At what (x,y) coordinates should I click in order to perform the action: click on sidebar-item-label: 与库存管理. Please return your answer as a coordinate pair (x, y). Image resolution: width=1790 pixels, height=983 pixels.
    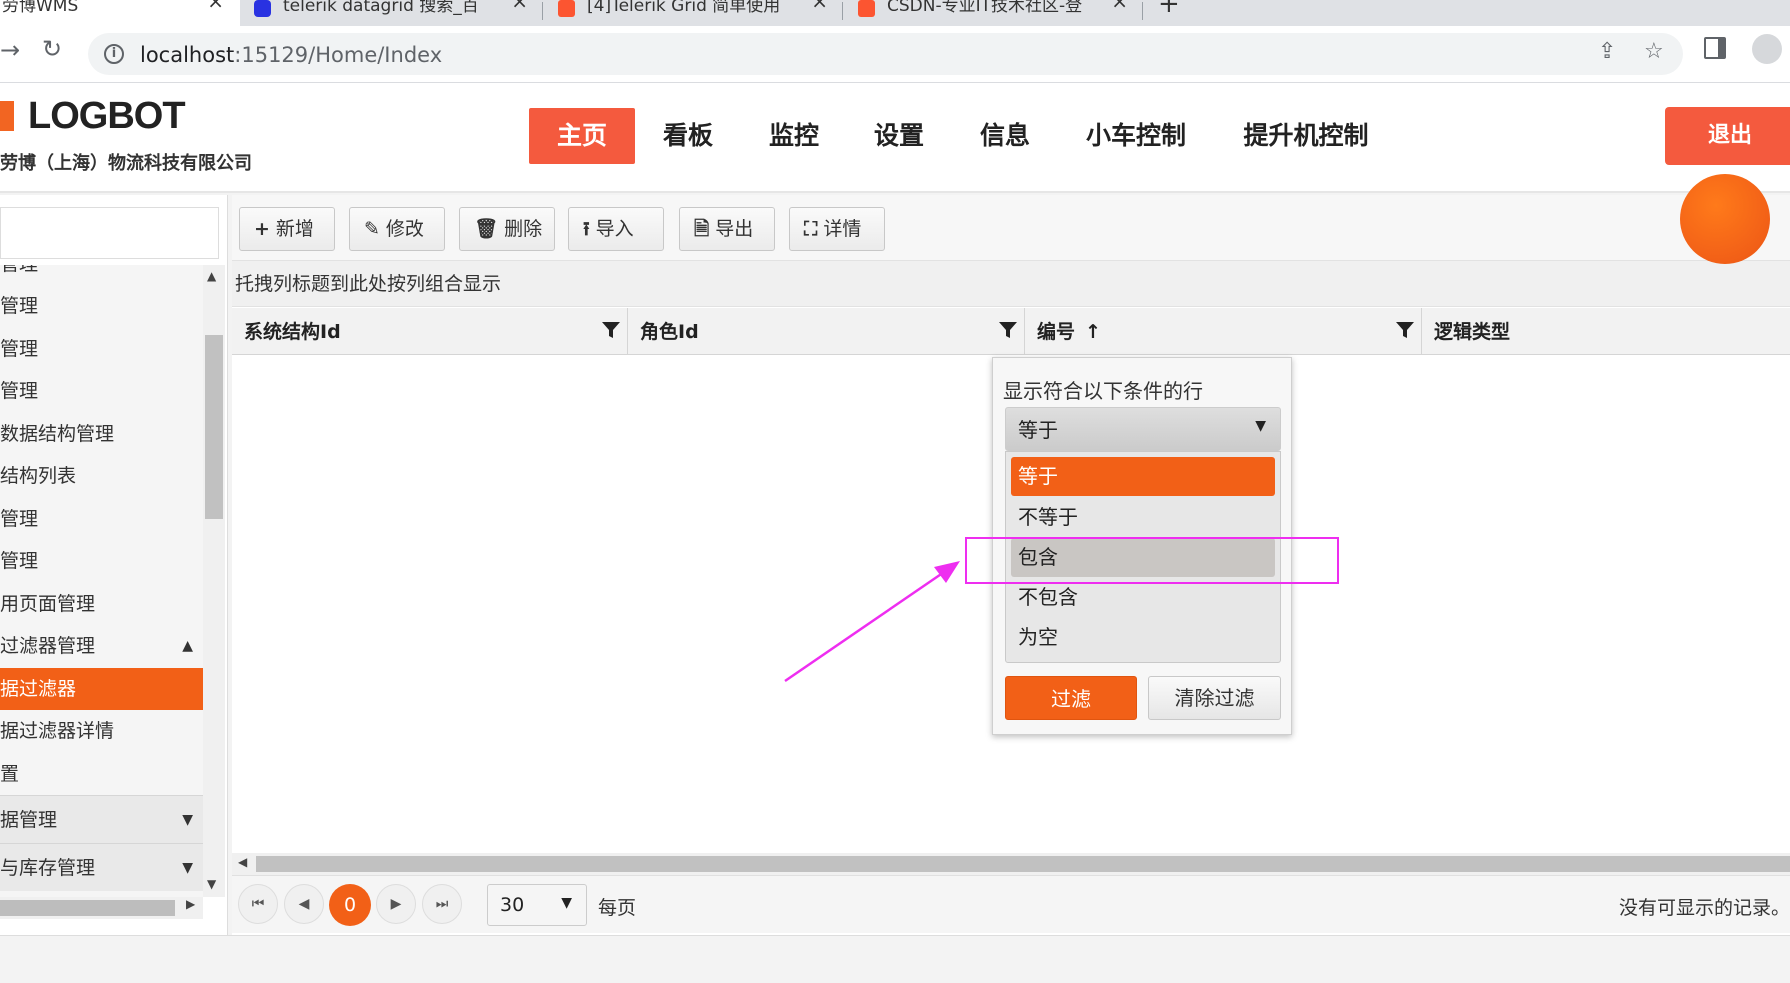
    Looking at the image, I should click on (48, 868).